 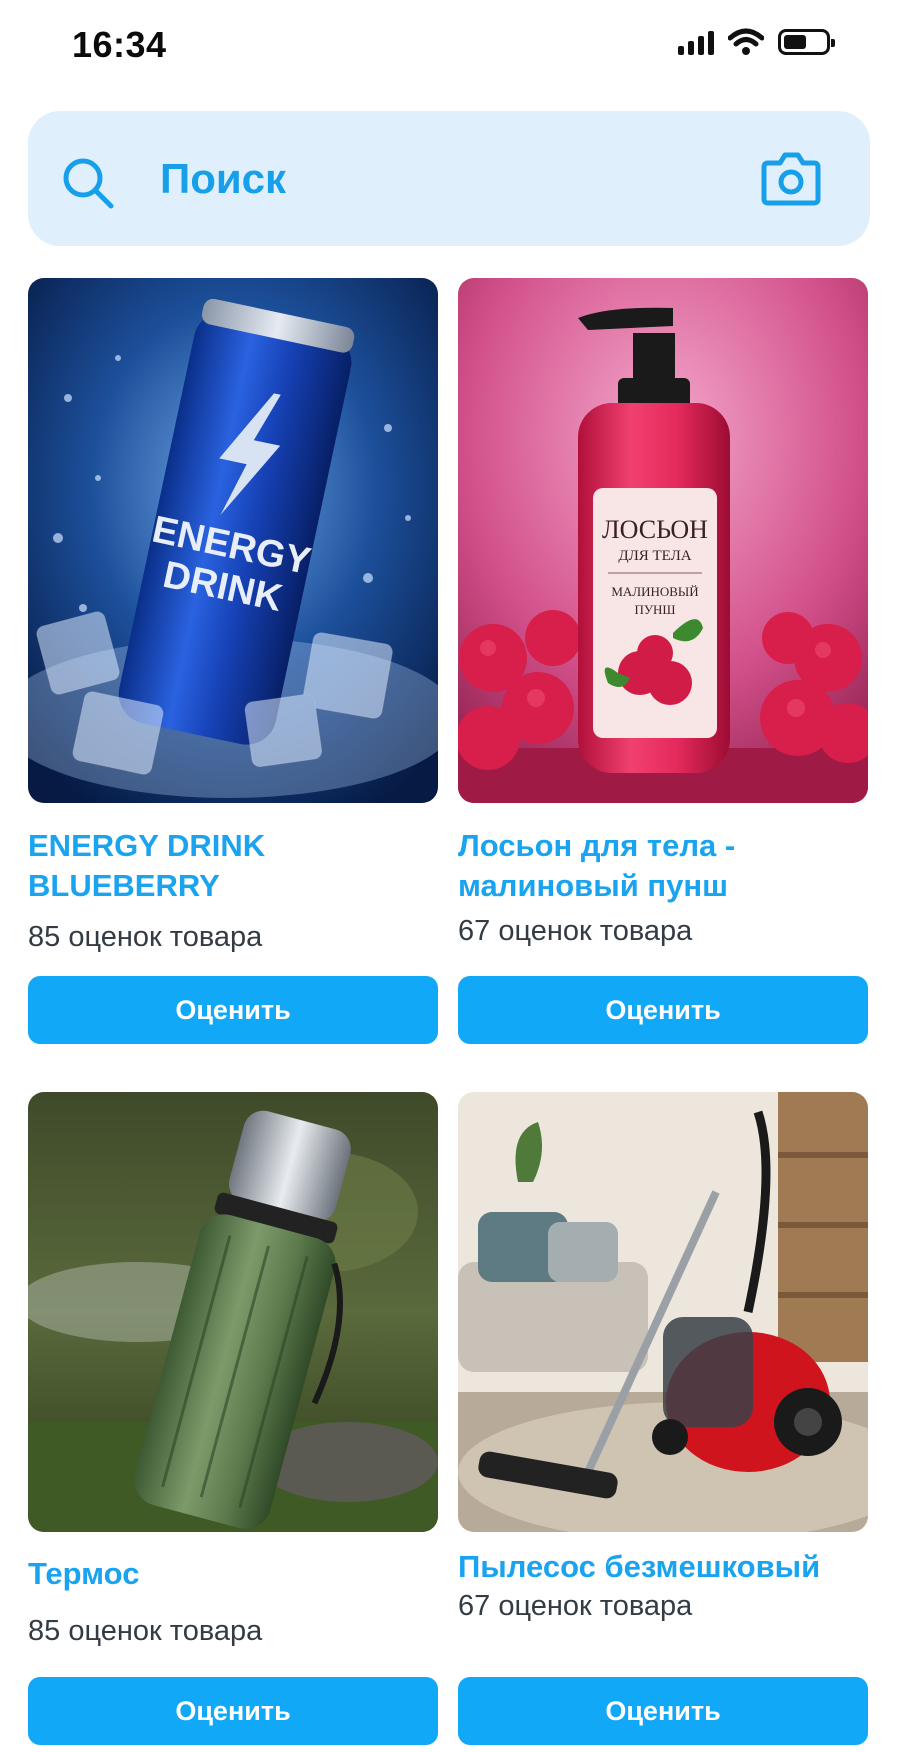 I want to click on product-image: ЛОСЬОН ДЛЯ ТЕЛА МАЛИНОВЫЙ ПУНШ, so click(x=663, y=540).